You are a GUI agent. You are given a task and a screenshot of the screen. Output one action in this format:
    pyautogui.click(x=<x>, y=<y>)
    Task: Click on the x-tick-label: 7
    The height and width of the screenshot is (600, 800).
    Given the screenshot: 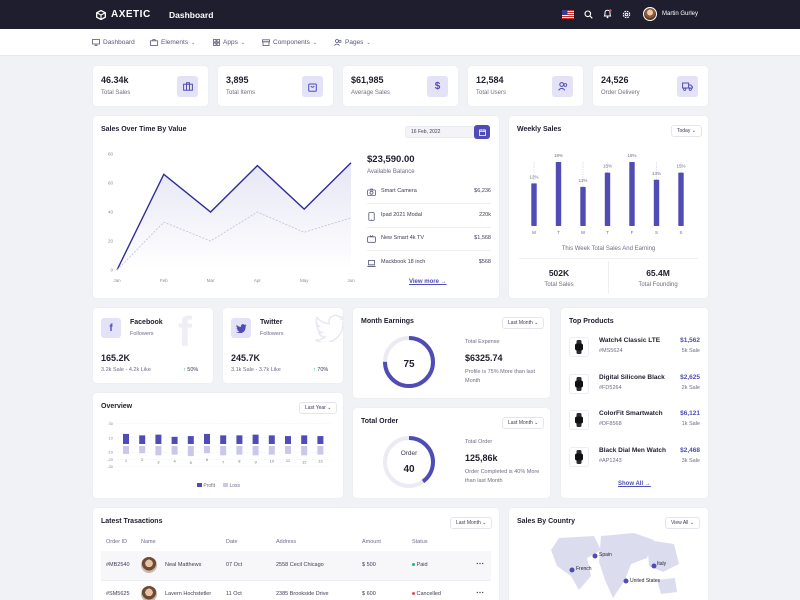 What is the action you would take?
    pyautogui.click(x=223, y=461)
    